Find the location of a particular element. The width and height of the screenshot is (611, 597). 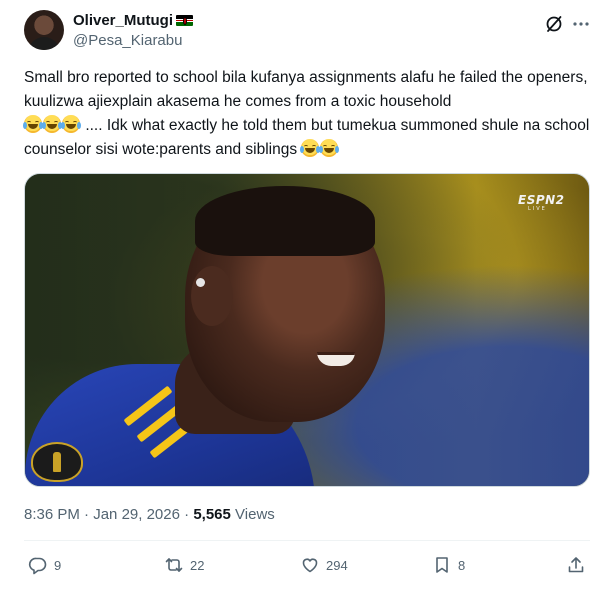

reply-button: 9 is located at coordinates (44, 565).